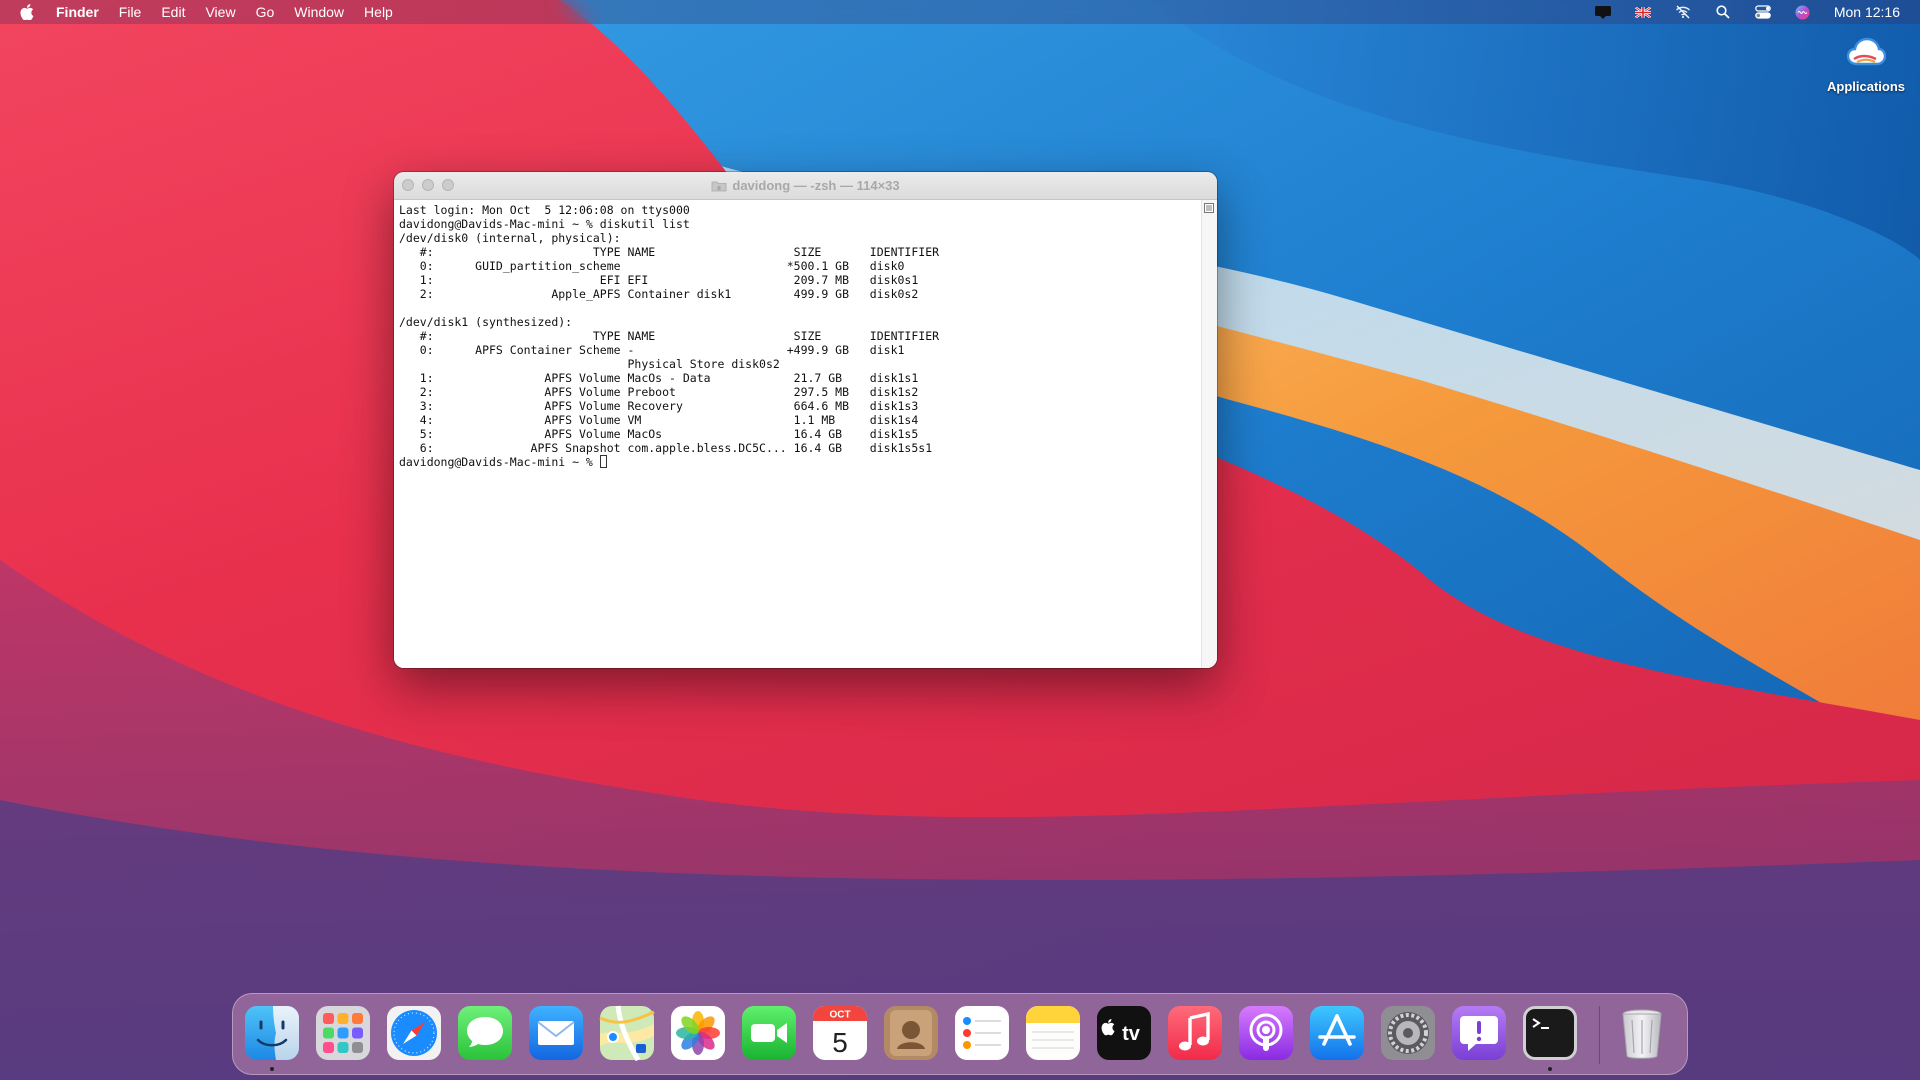 This screenshot has height=1080, width=1920. I want to click on dock-calendar: OCT 5, so click(840, 1033).